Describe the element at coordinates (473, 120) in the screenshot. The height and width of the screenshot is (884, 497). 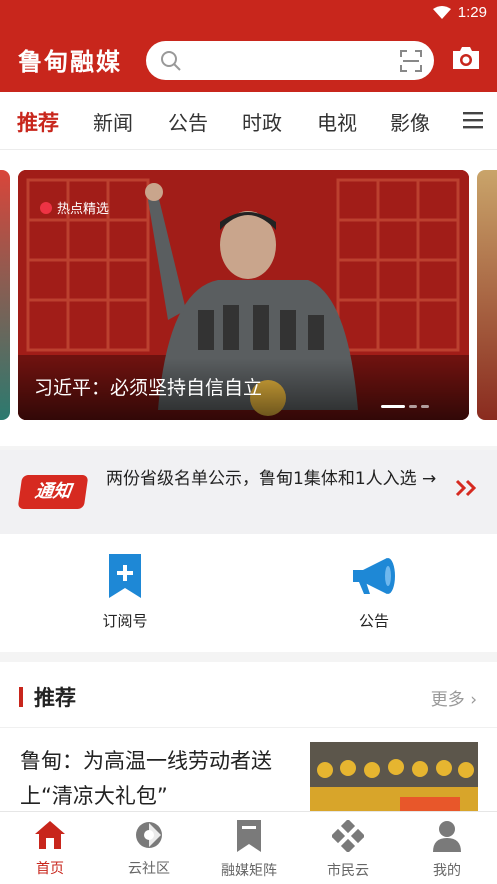
I see `menu-icon` at that location.